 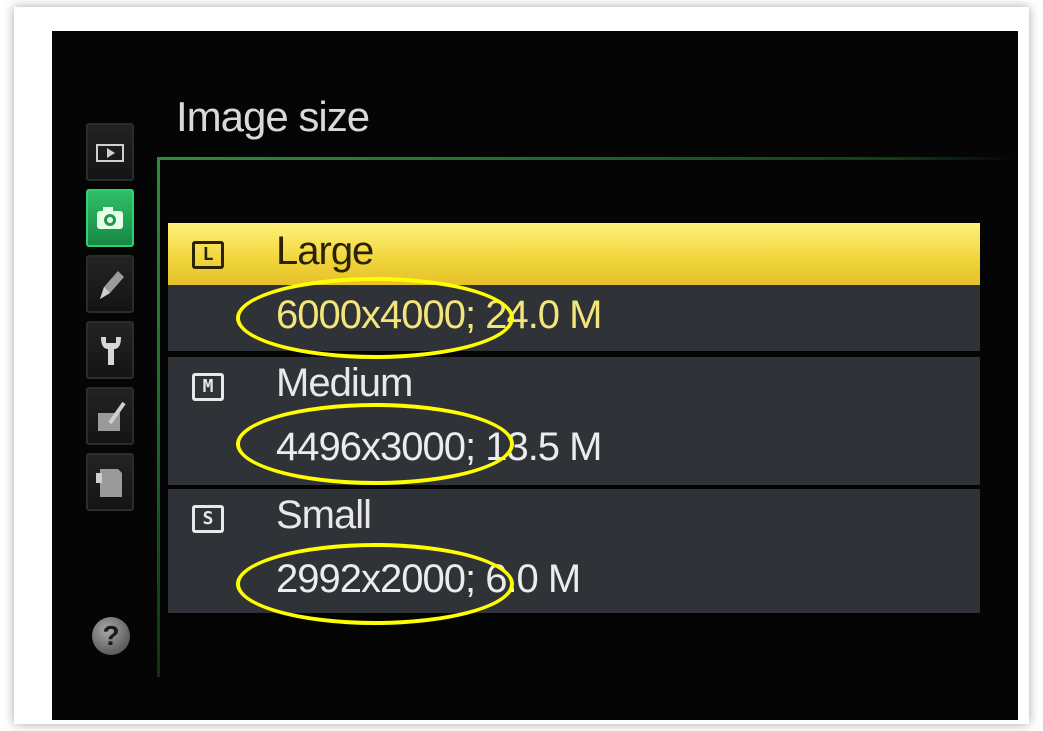 I want to click on option-small-value: 2992x2000; 6.0 M, so click(x=428, y=579).